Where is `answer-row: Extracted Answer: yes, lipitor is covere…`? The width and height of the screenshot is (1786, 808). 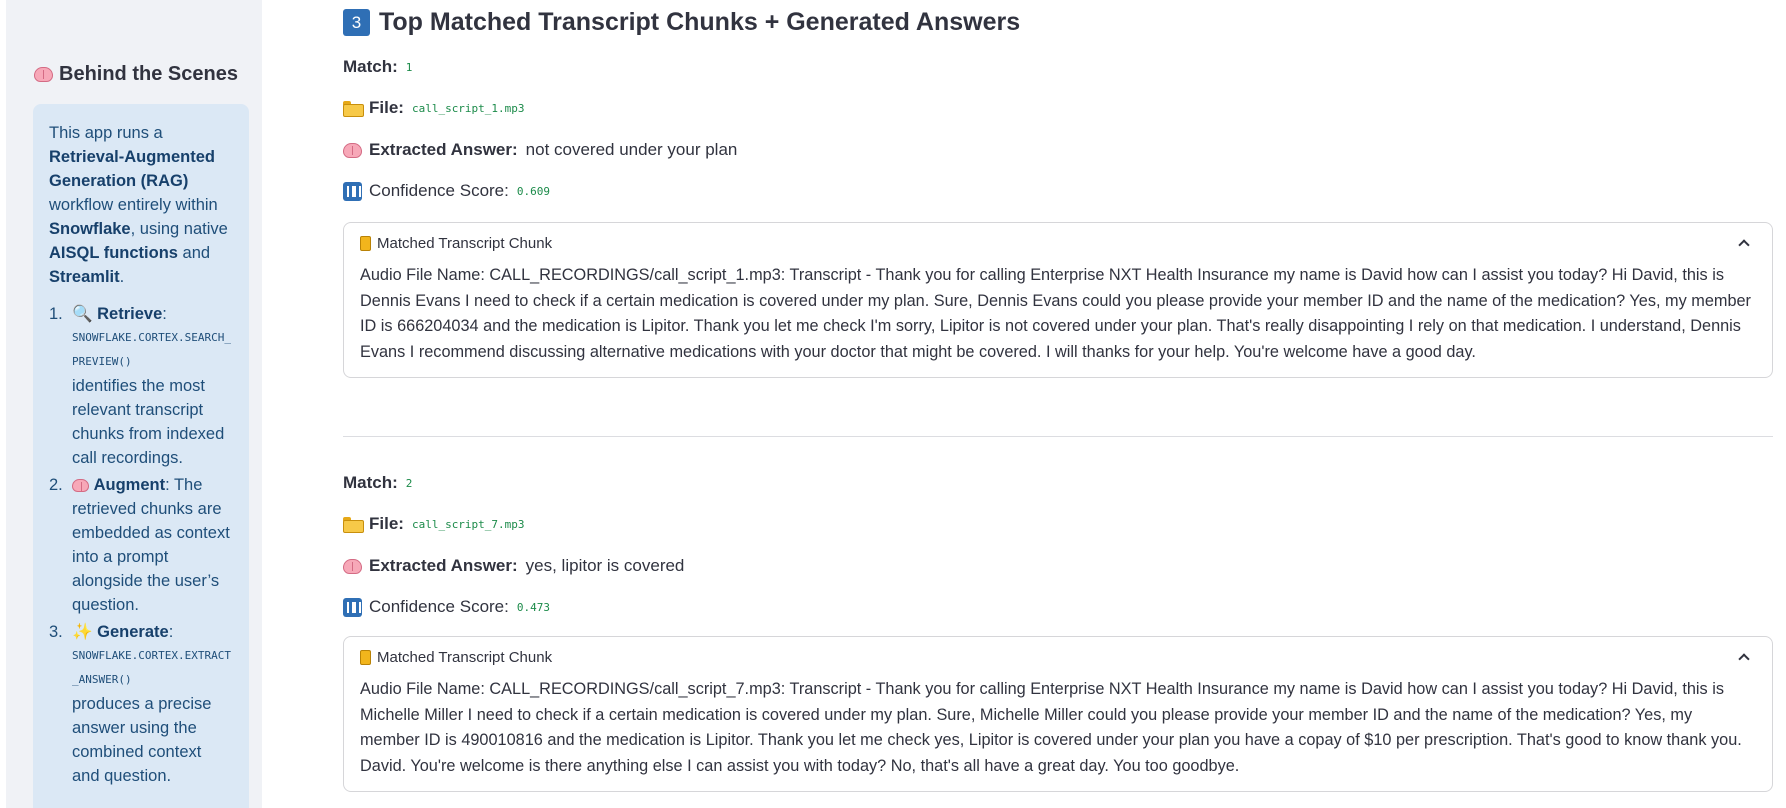 answer-row: Extracted Answer: yes, lipitor is covere… is located at coordinates (513, 566).